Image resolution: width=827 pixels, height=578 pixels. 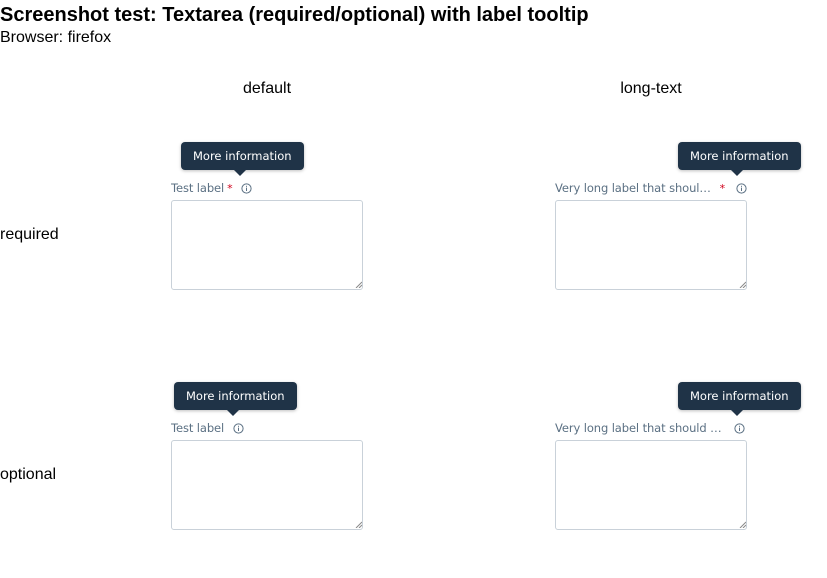 What do you see at coordinates (267, 188) in the screenshot?
I see `field-label: Test label *` at bounding box center [267, 188].